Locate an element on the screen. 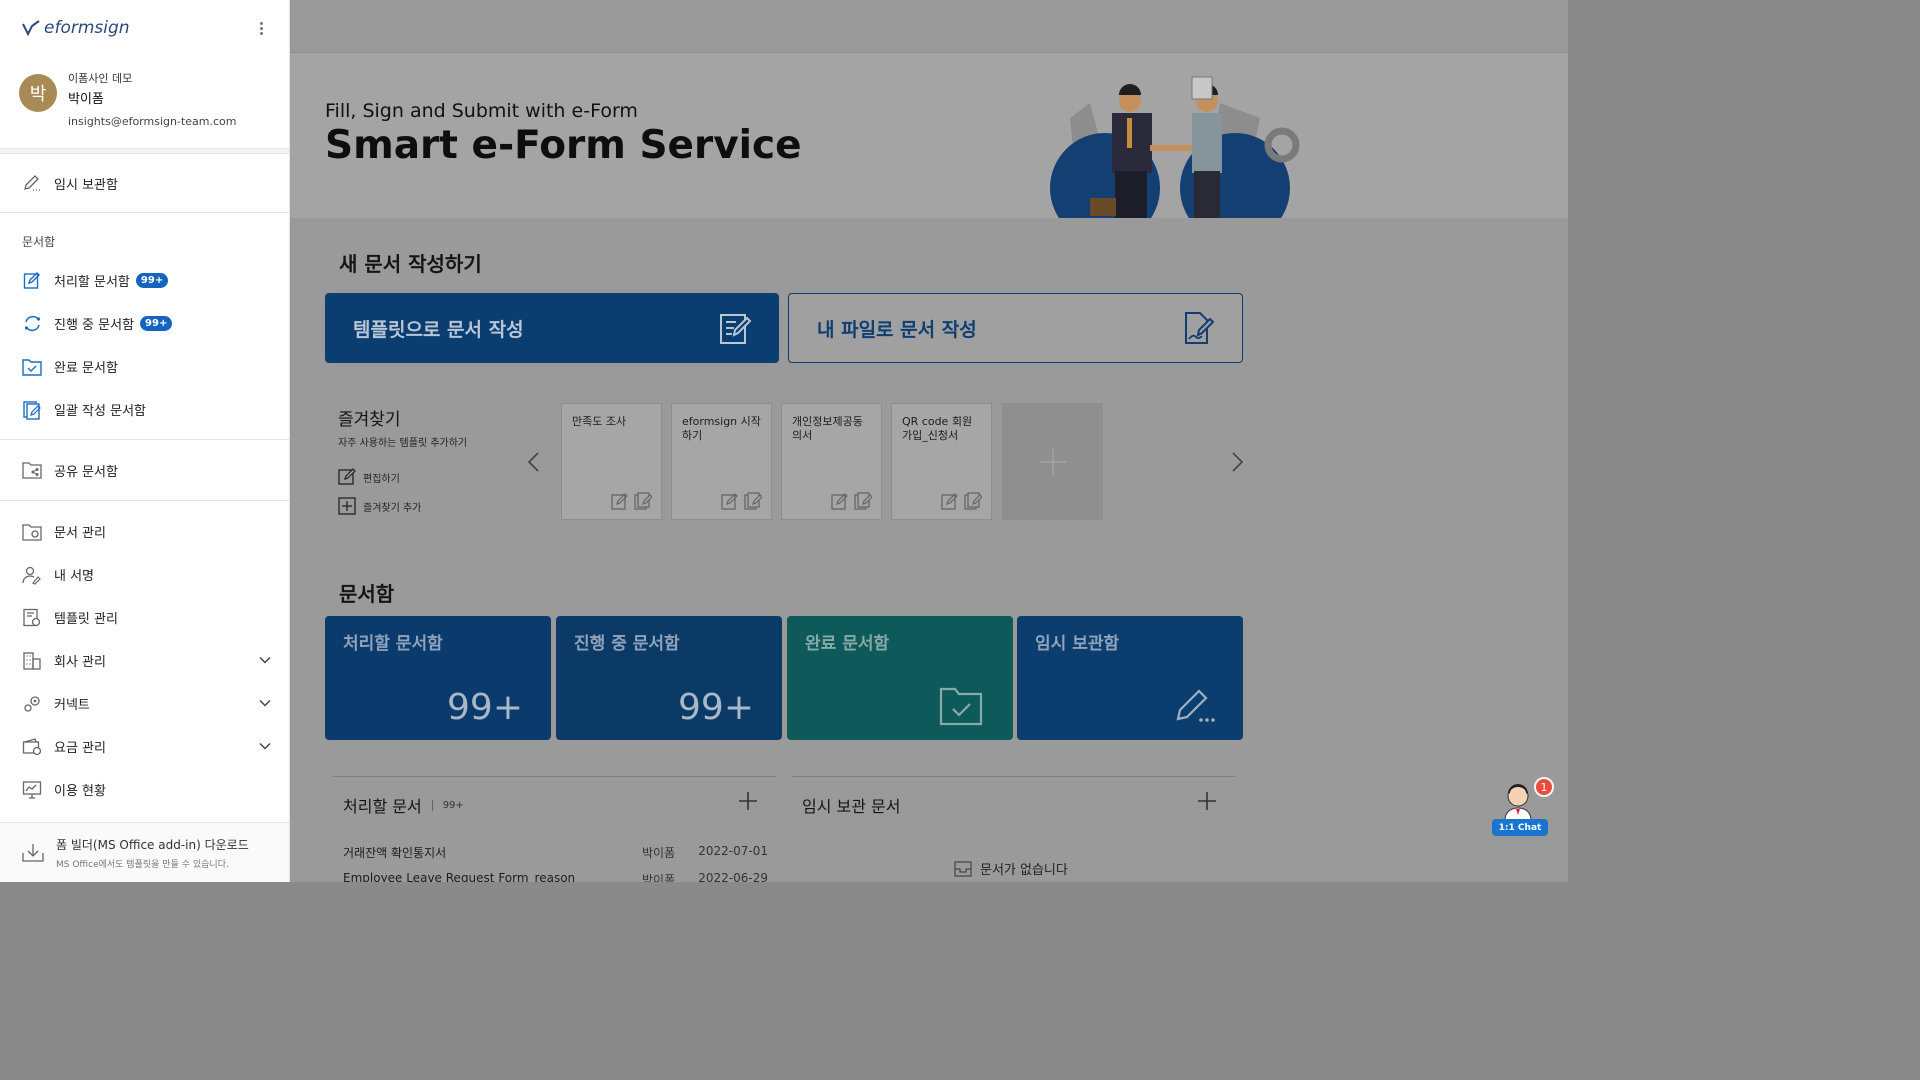 This screenshot has height=1080, width=1920. brand-logo: eformsign is located at coordinates (76, 28).